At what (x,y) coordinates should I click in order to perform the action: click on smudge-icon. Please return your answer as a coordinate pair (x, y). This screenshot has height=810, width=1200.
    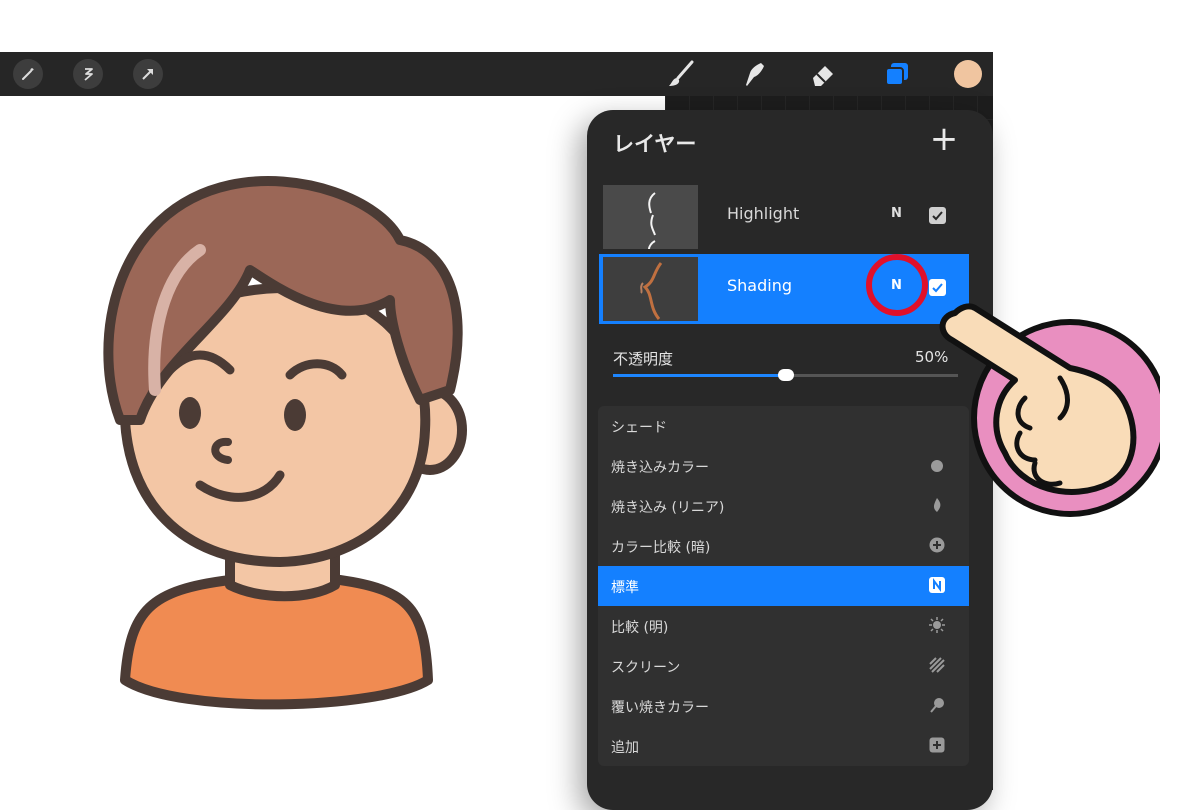
    Looking at the image, I should click on (753, 74).